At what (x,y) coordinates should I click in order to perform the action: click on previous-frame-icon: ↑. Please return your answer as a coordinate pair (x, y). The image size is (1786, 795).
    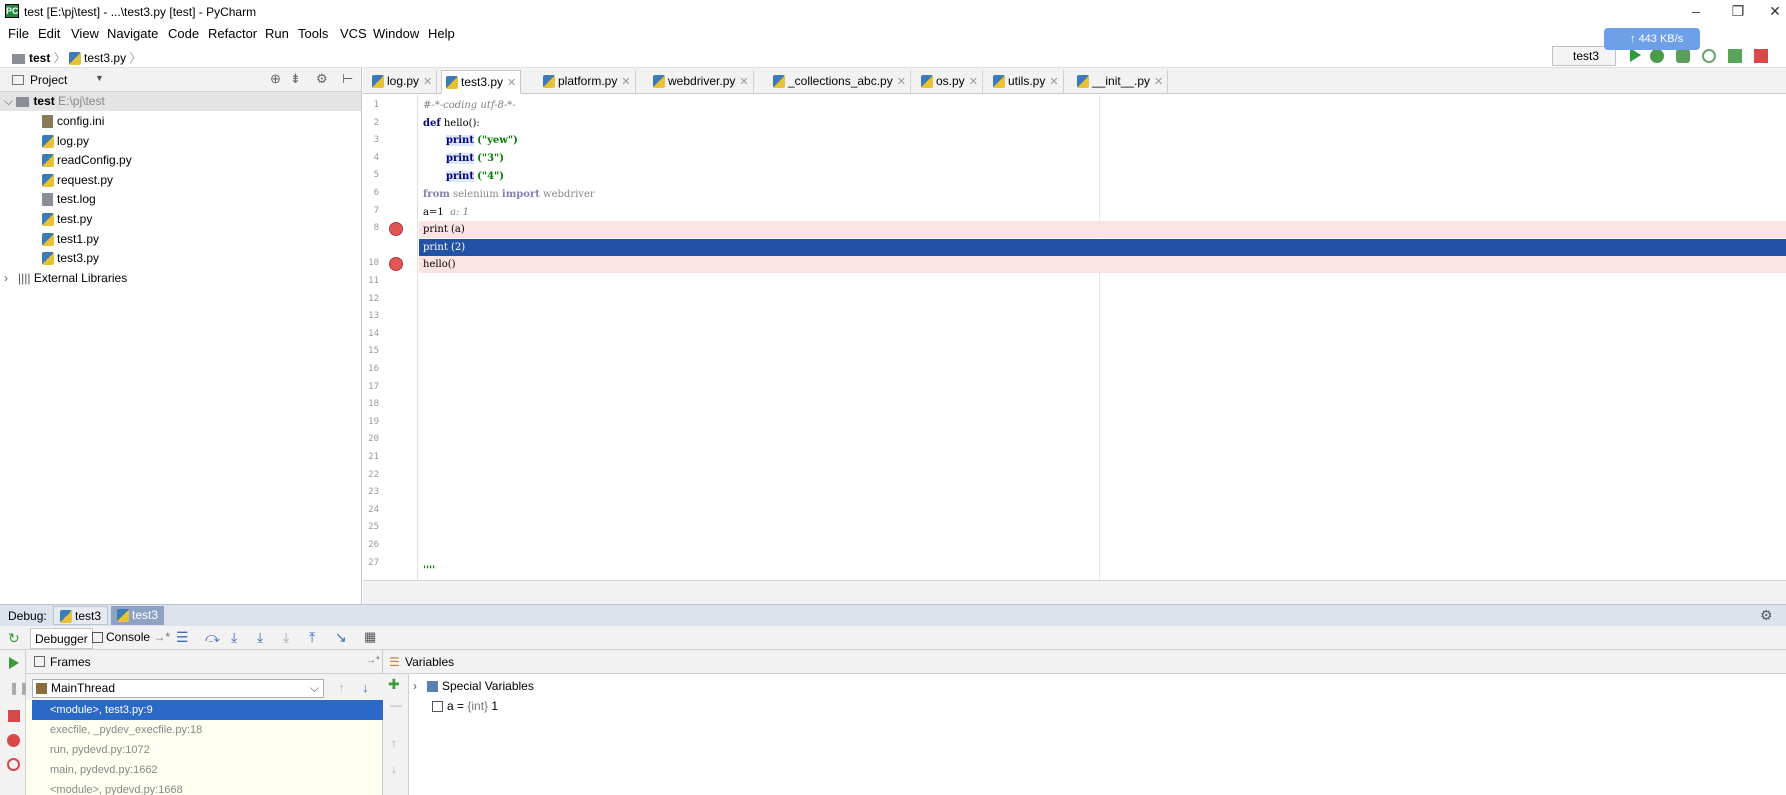
    Looking at the image, I should click on (341, 687).